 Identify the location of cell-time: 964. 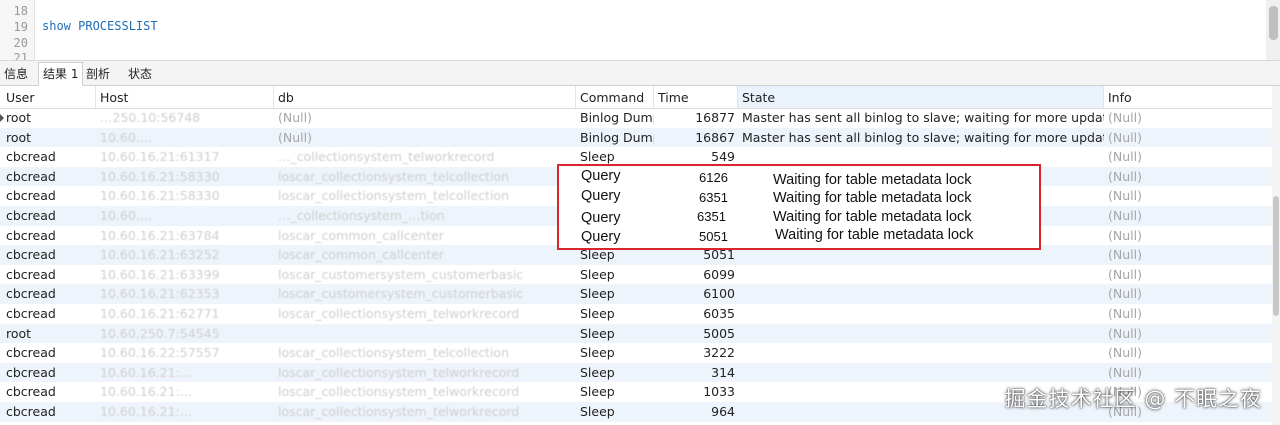
(696, 412).